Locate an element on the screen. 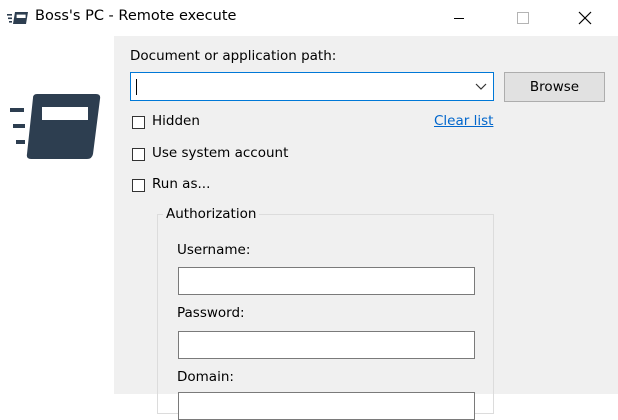 This screenshot has height=420, width=618. run-as-checkbox is located at coordinates (138, 185).